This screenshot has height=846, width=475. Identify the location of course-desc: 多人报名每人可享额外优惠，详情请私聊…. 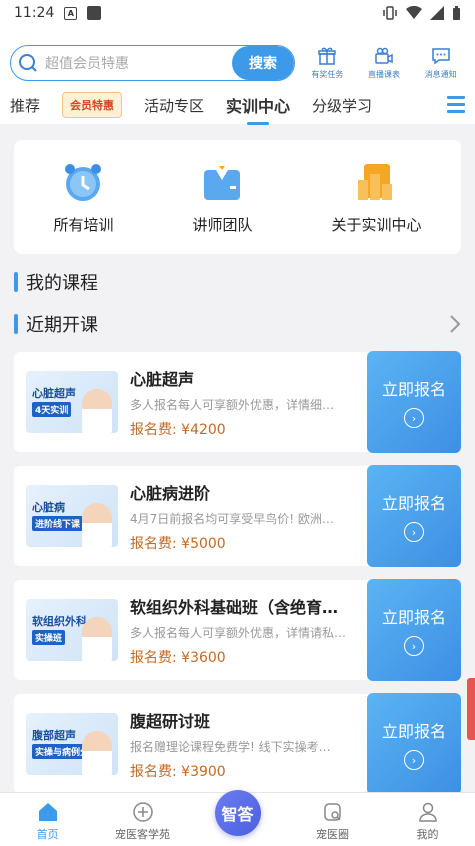
(241, 632).